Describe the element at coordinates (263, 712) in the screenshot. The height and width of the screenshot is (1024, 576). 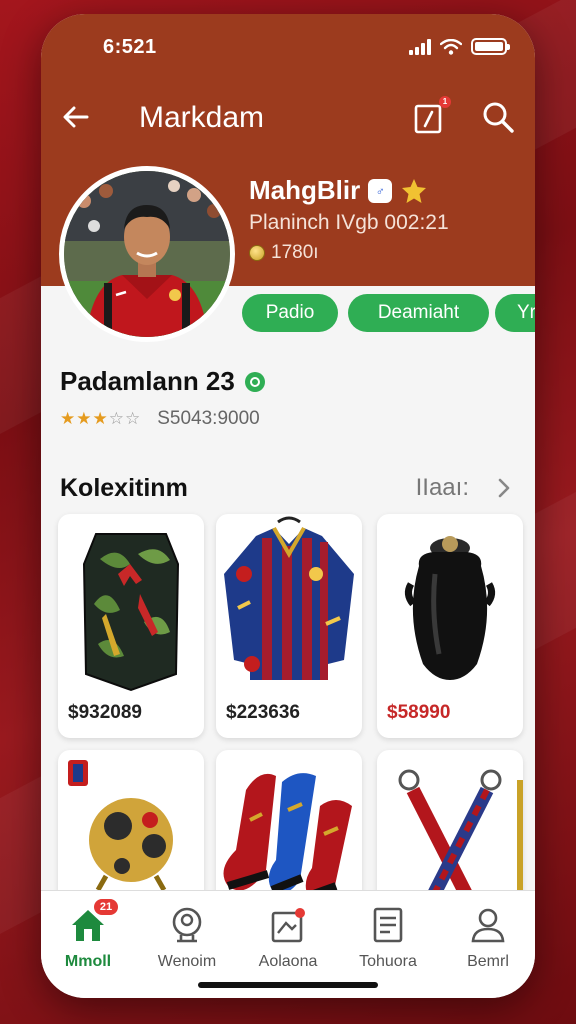
I see `item-price: $223636` at that location.